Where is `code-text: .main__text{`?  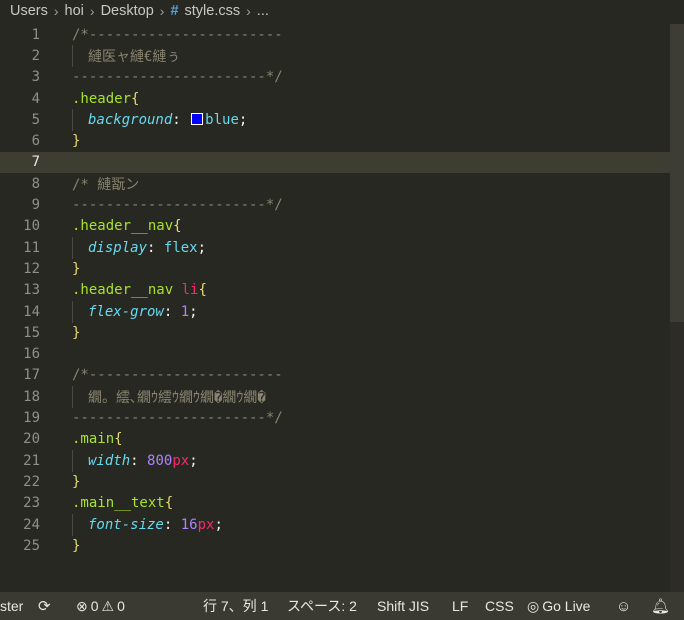 code-text: .main__text{ is located at coordinates (123, 503).